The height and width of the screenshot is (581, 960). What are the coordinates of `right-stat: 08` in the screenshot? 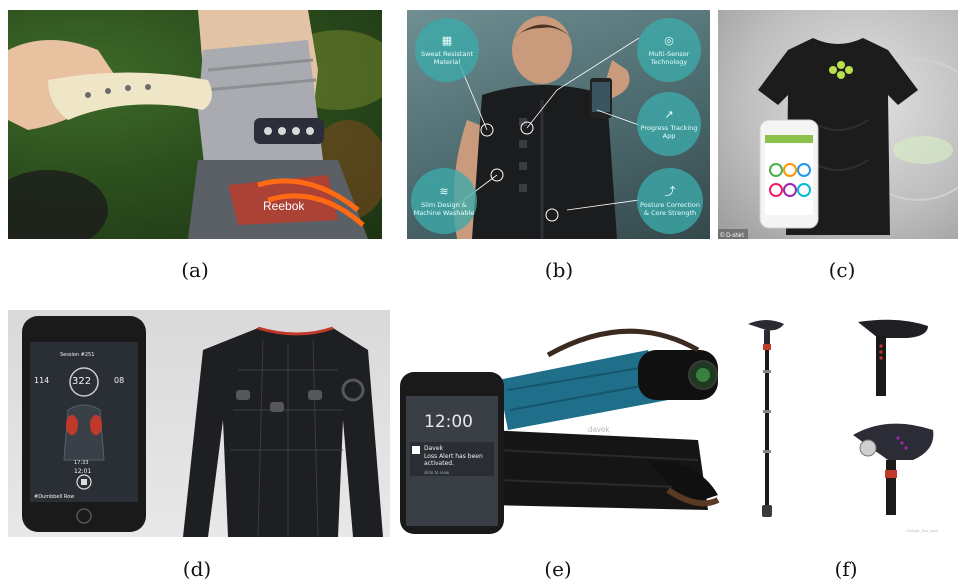 It's located at (119, 380).